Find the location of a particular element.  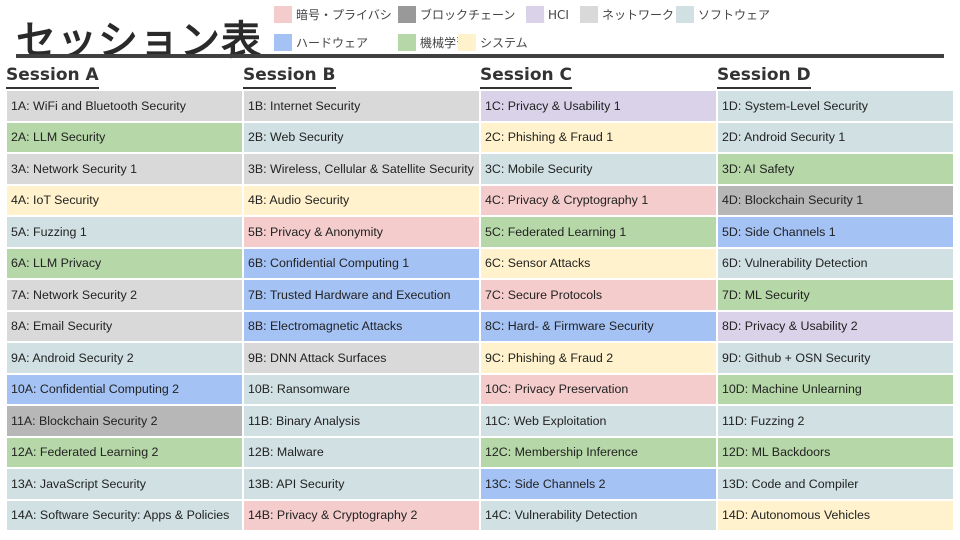

session-cell: 10B: Ransomware is located at coordinates (361, 389).